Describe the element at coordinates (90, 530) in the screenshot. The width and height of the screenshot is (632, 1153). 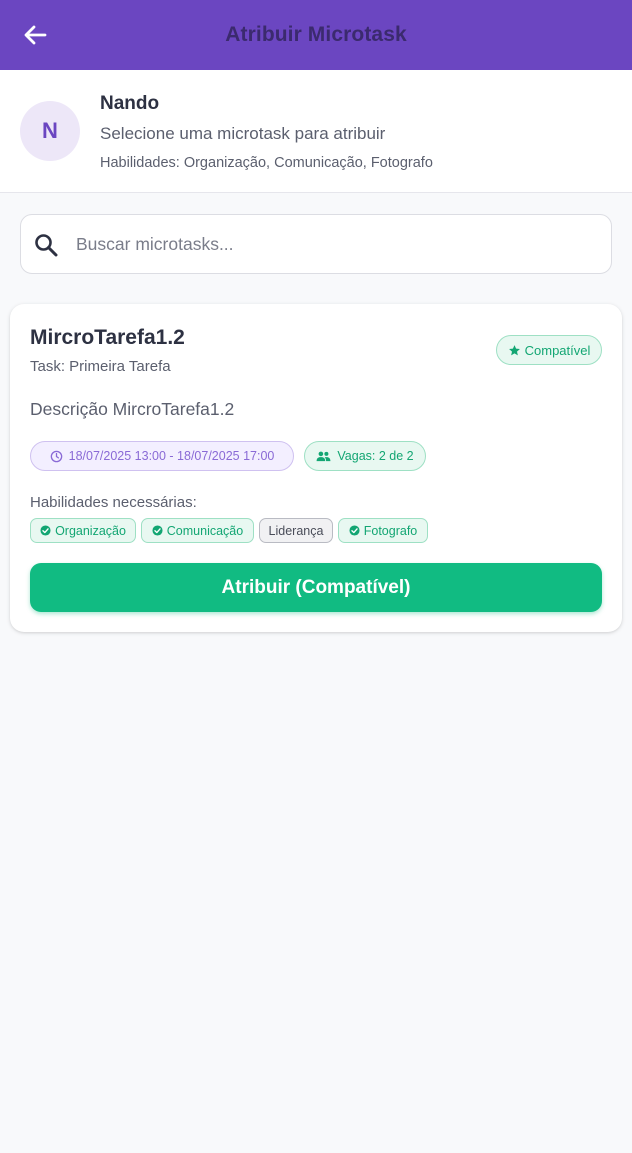
I see `skill-tag-label: Organização` at that location.